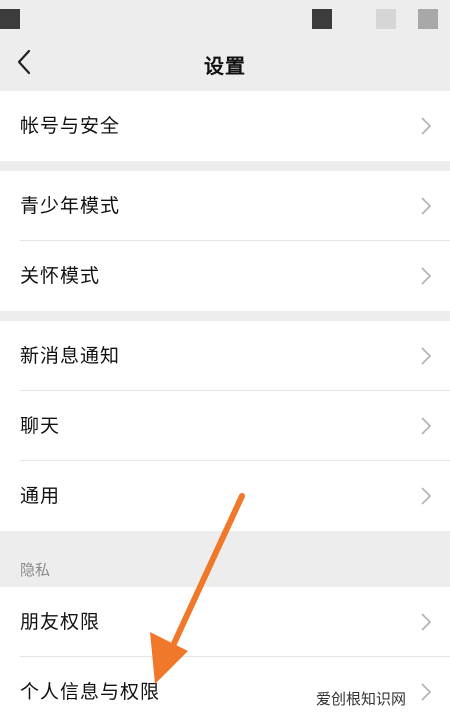 The width and height of the screenshot is (450, 727). I want to click on row-general: 通用, so click(225, 496).